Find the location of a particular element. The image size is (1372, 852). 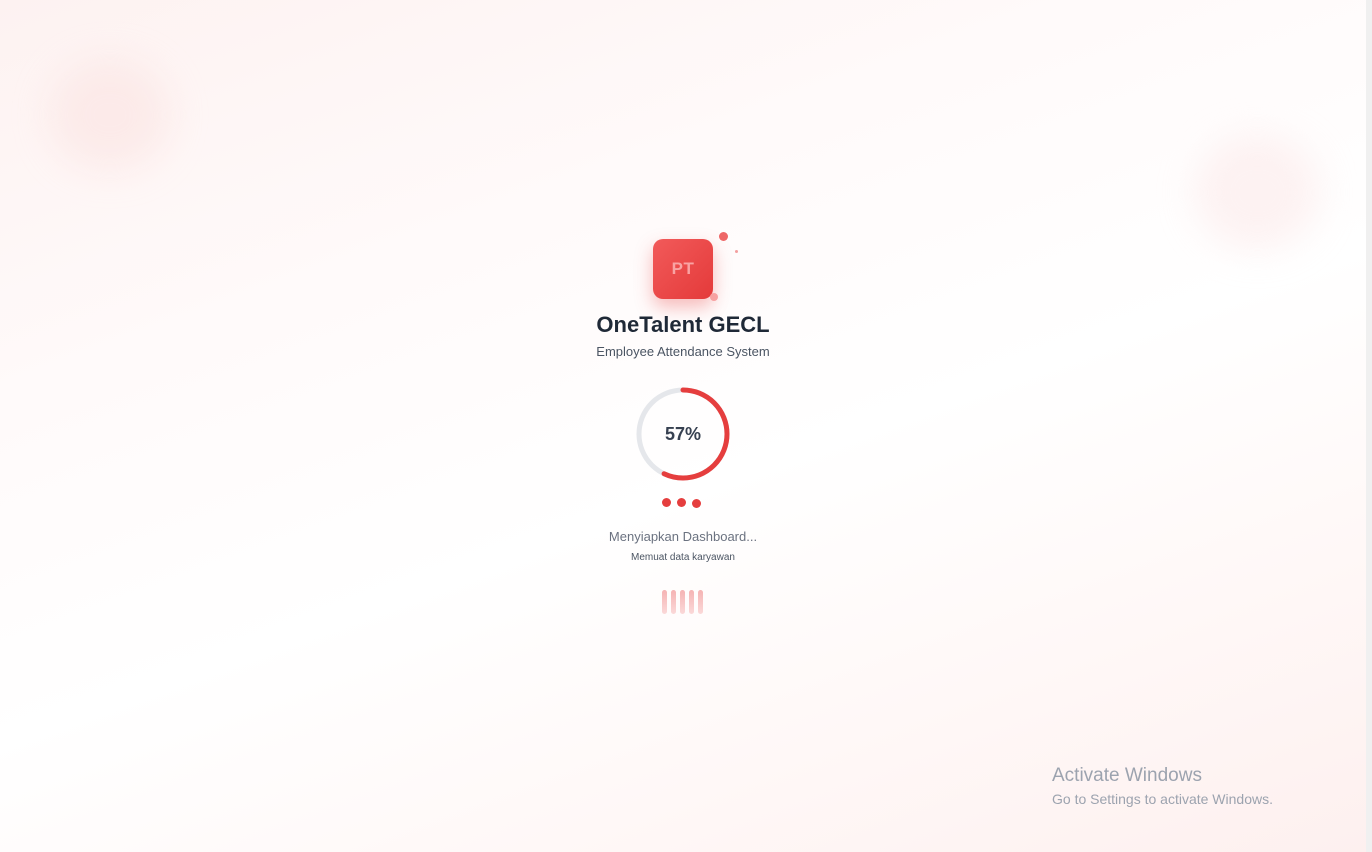

logo-container: PT is located at coordinates (695, 266).